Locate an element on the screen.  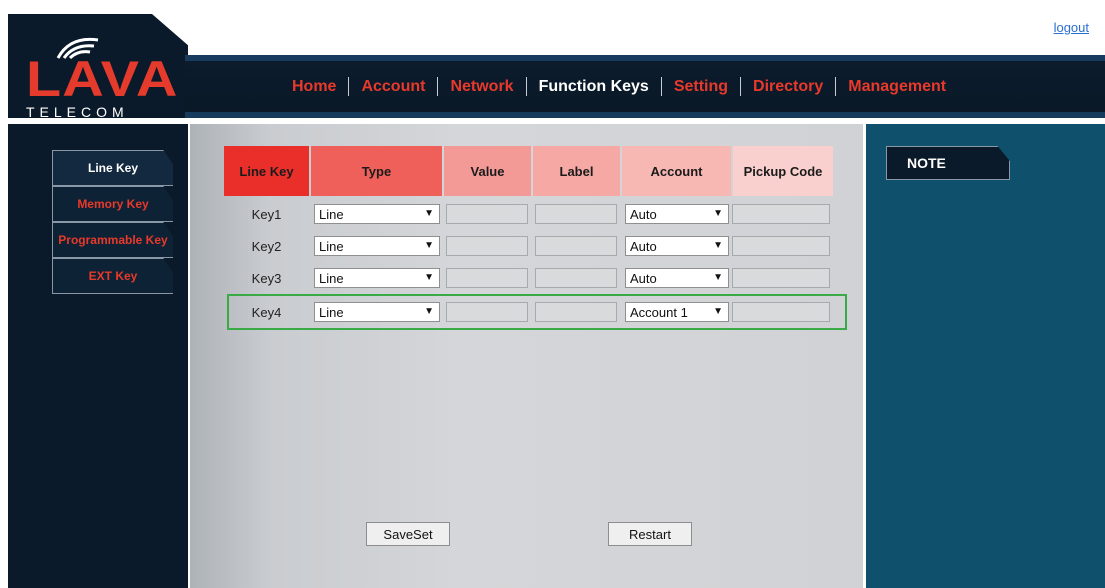
header-label: Label is located at coordinates (576, 171).